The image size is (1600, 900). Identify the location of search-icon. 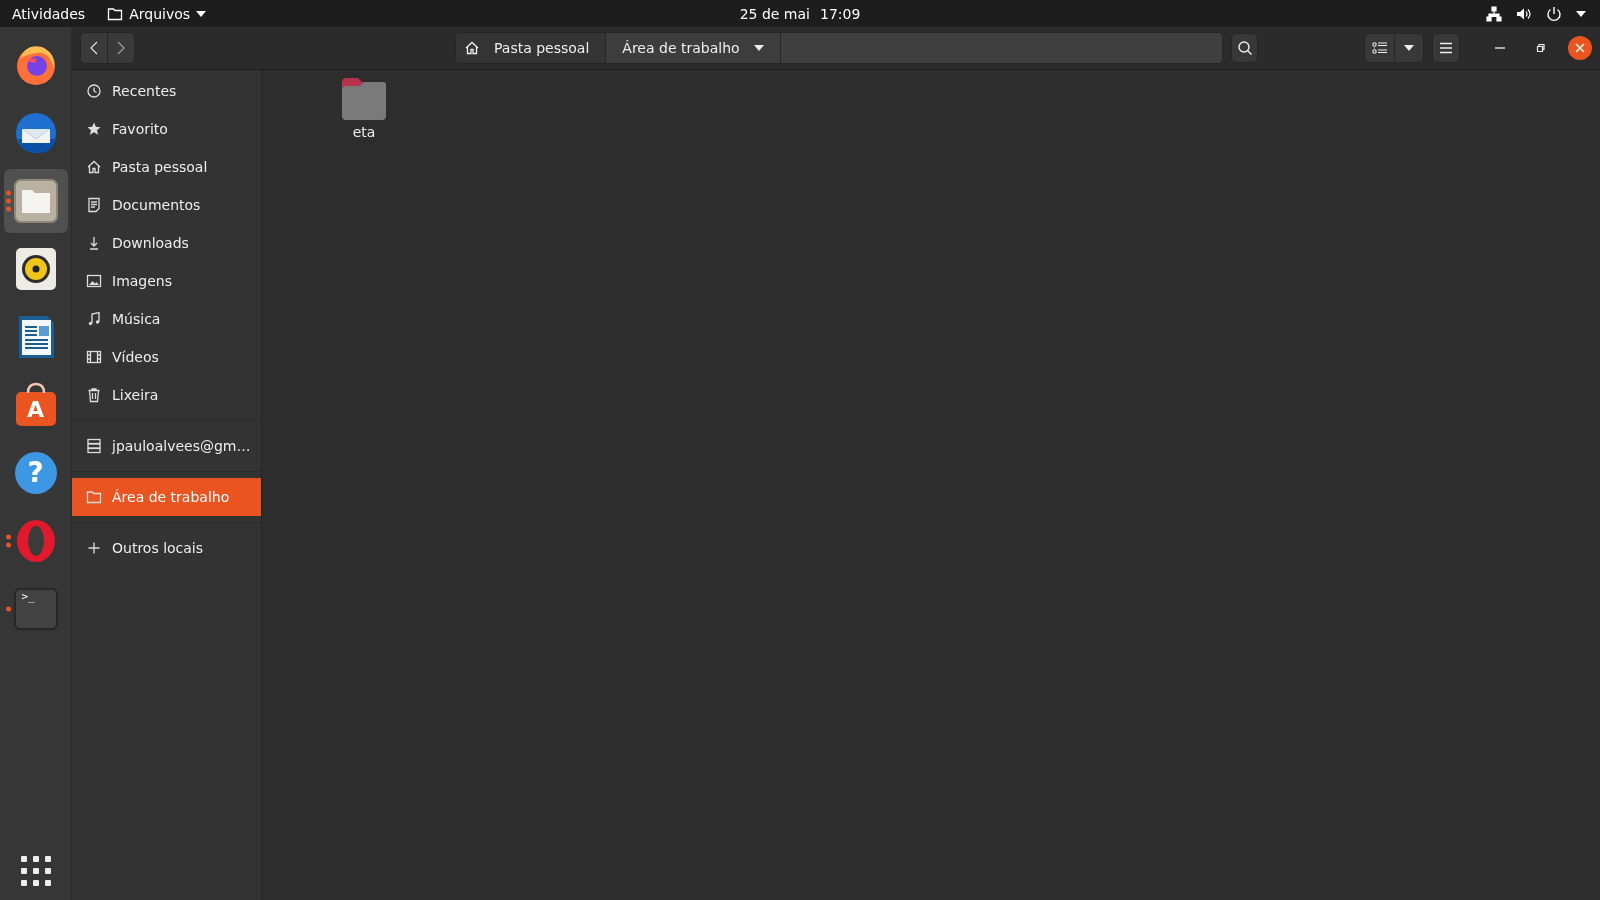
(1244, 48).